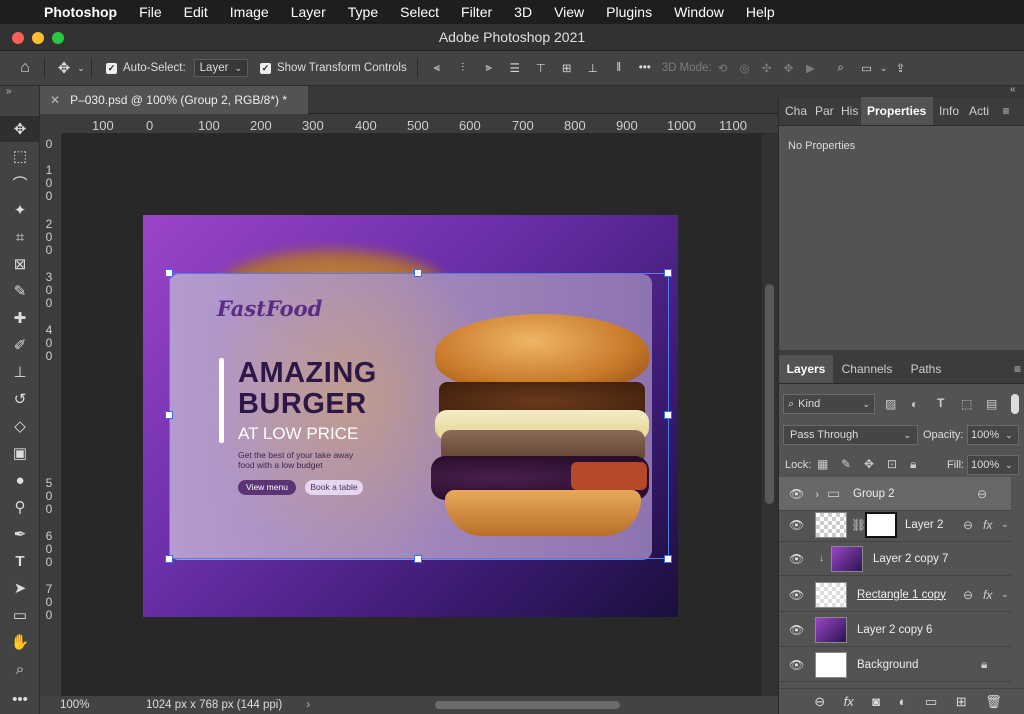 The width and height of the screenshot is (1024, 714). I want to click on distribute-h-icon: ☰, so click(515, 68).